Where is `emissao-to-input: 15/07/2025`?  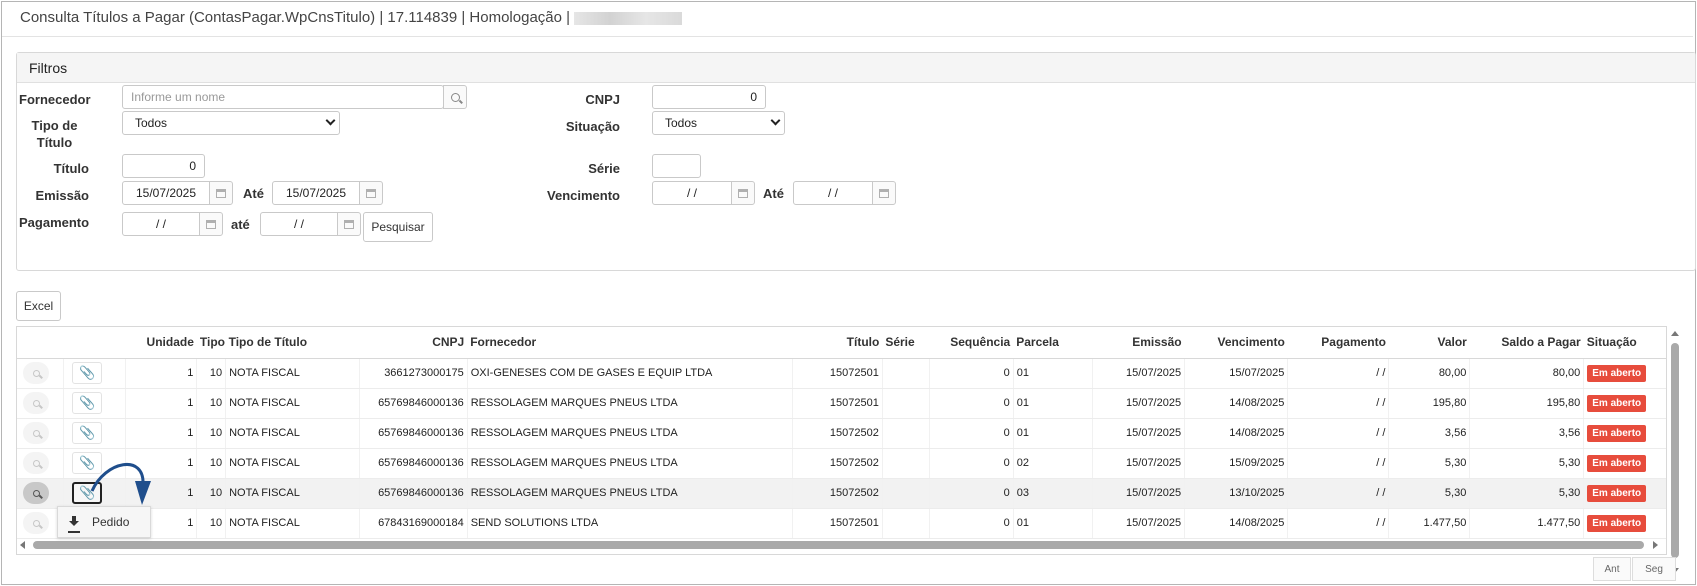
emissao-to-input: 15/07/2025 is located at coordinates (316, 193).